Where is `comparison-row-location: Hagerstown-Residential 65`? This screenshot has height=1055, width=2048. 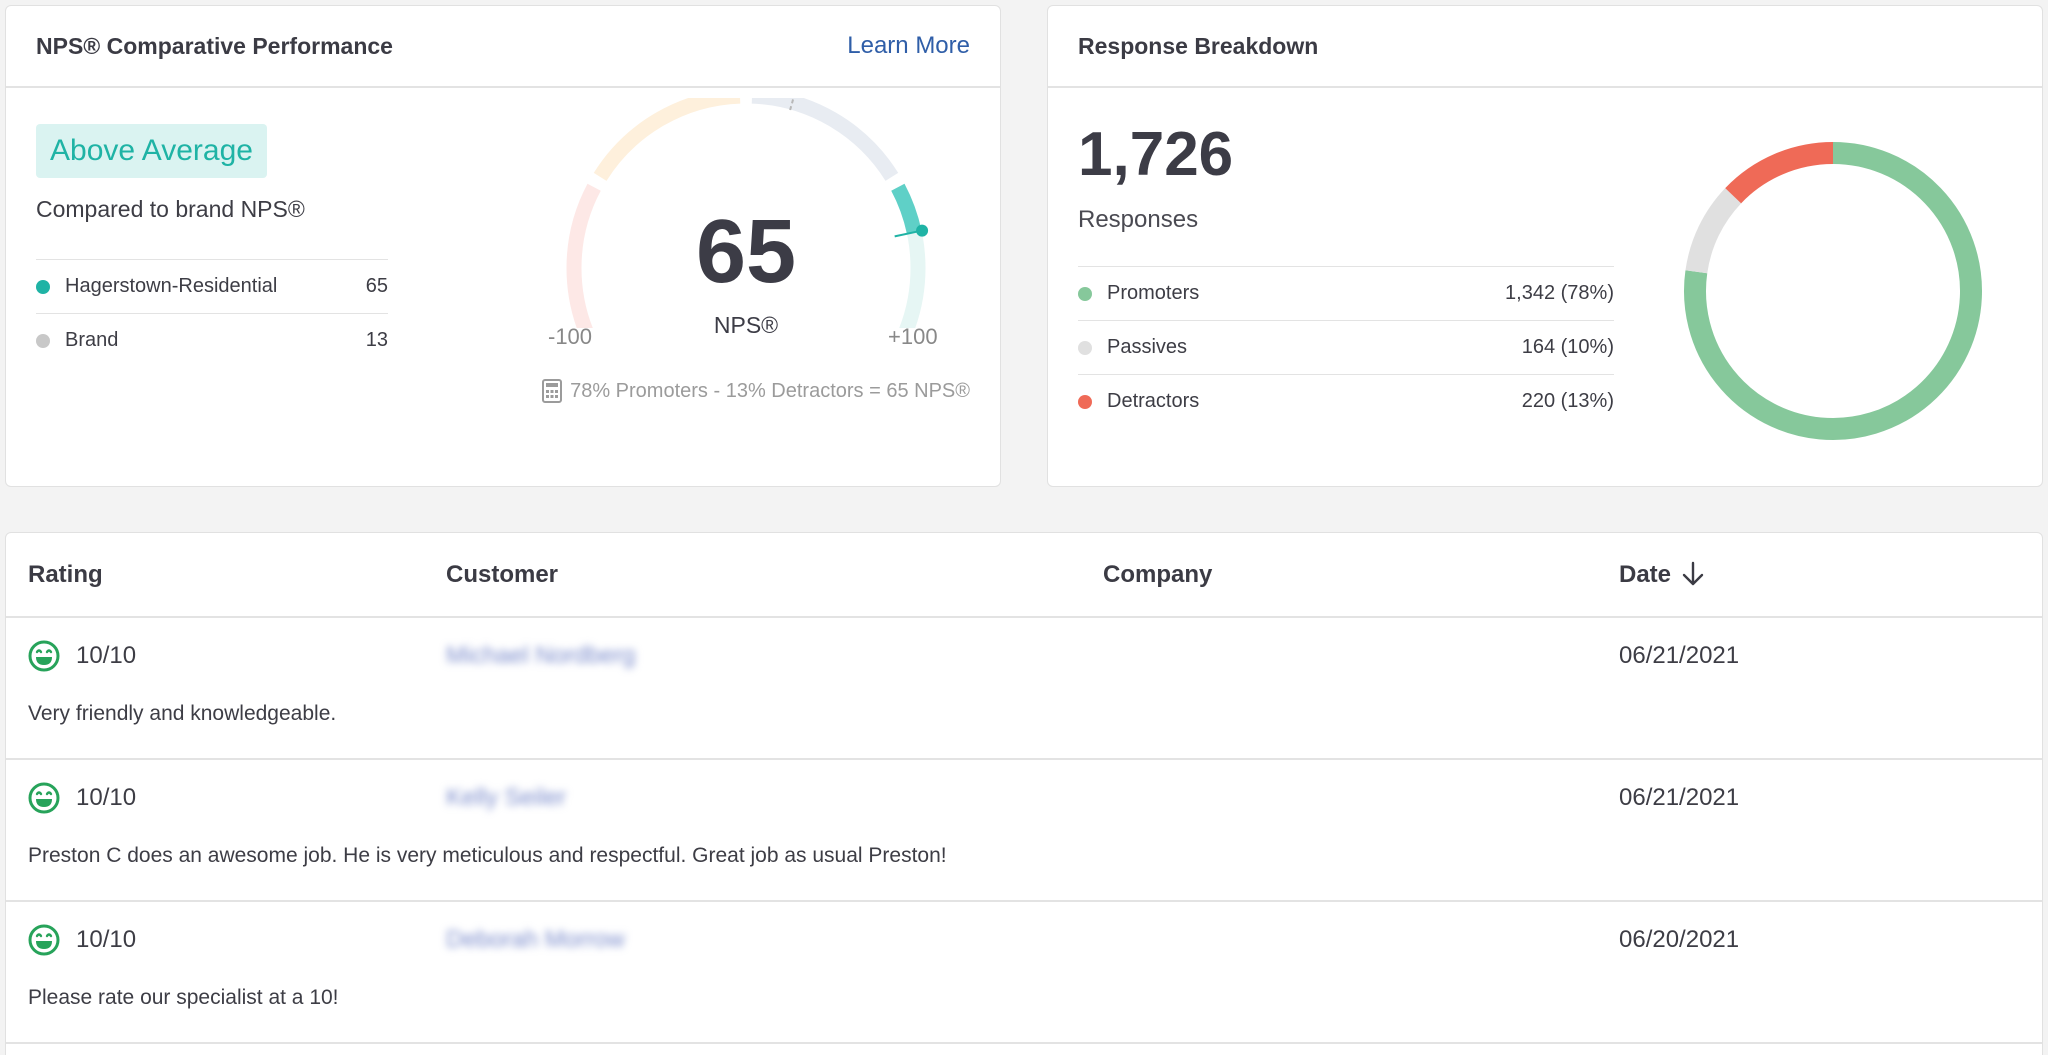
comparison-row-location: Hagerstown-Residential 65 is located at coordinates (212, 286).